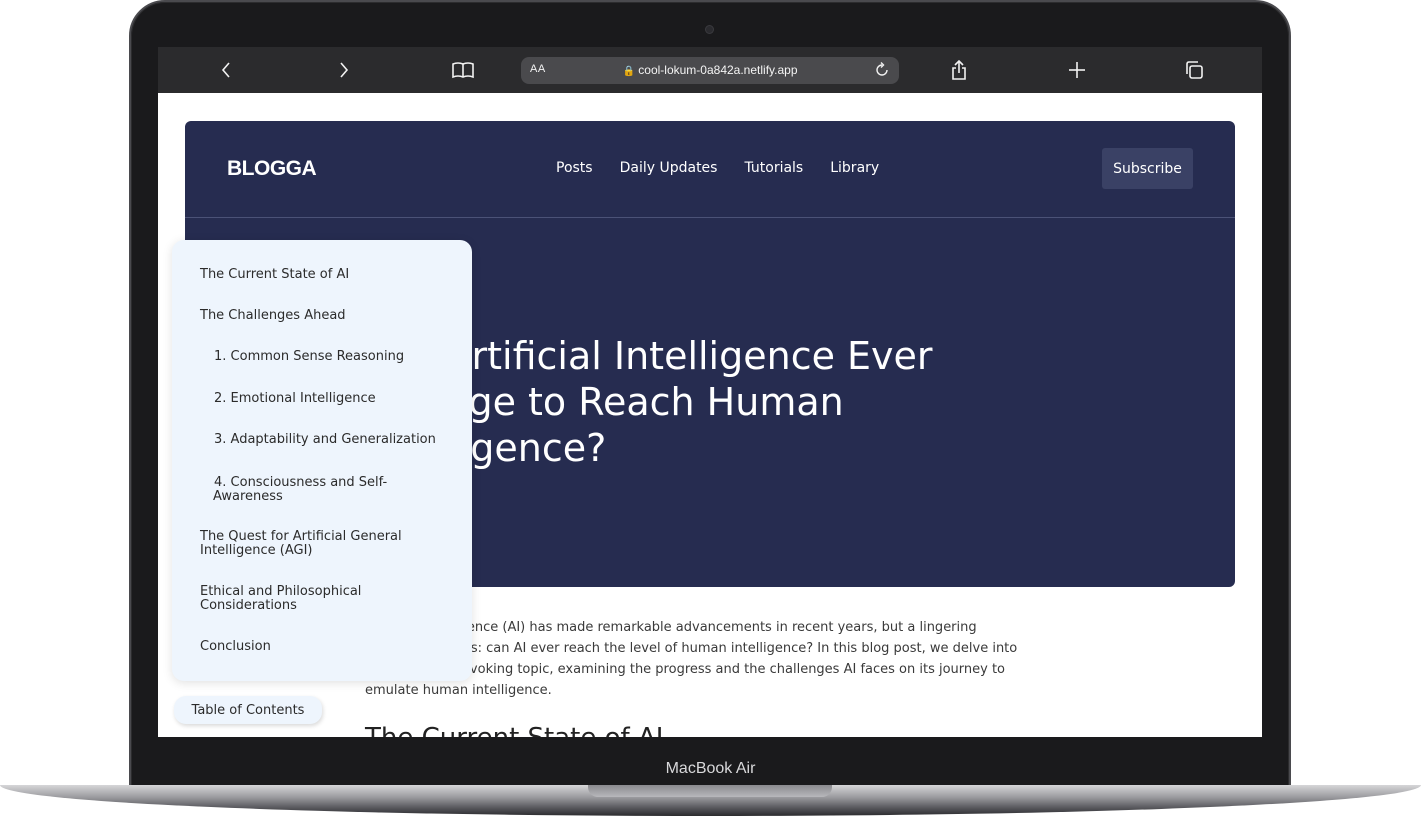 This screenshot has width=1421, height=816. Describe the element at coordinates (1077, 70) in the screenshot. I see `new-tab-icon` at that location.